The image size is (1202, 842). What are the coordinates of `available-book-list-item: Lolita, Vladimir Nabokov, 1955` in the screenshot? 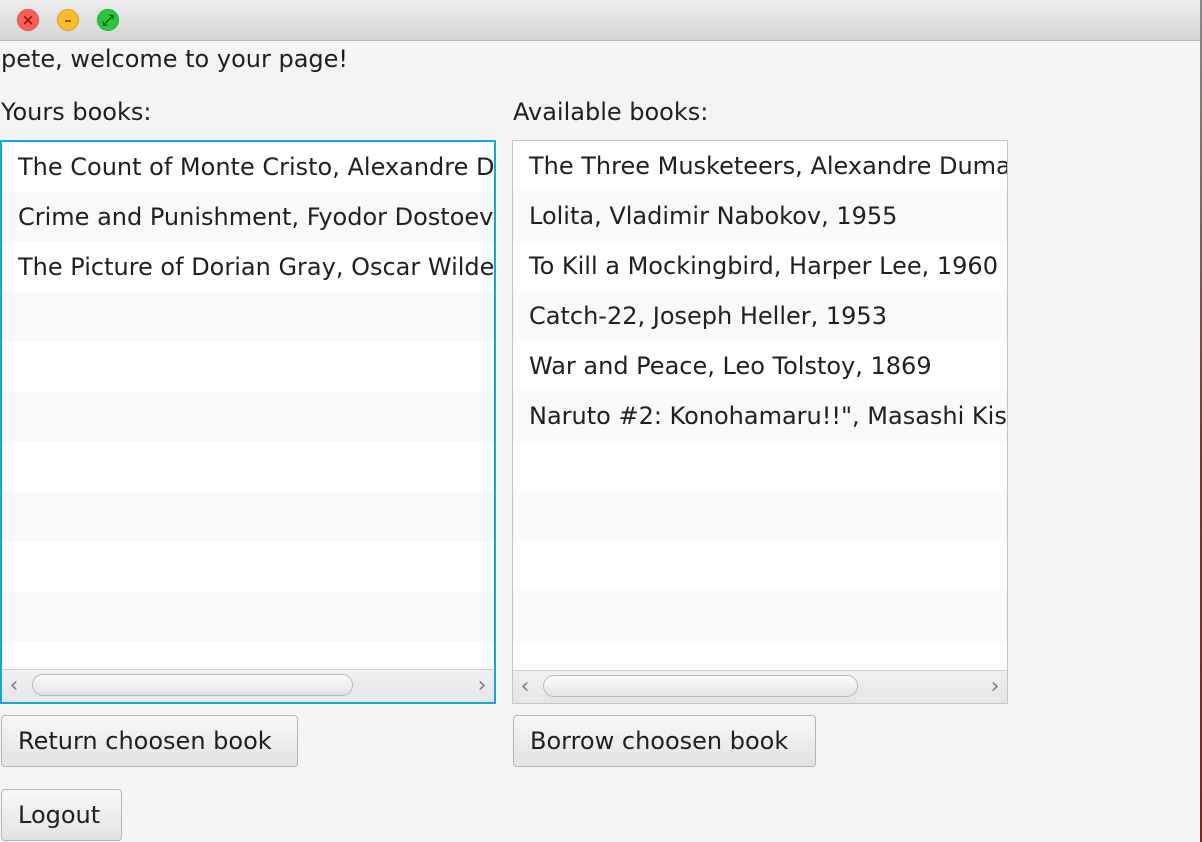 It's located at (760, 216).